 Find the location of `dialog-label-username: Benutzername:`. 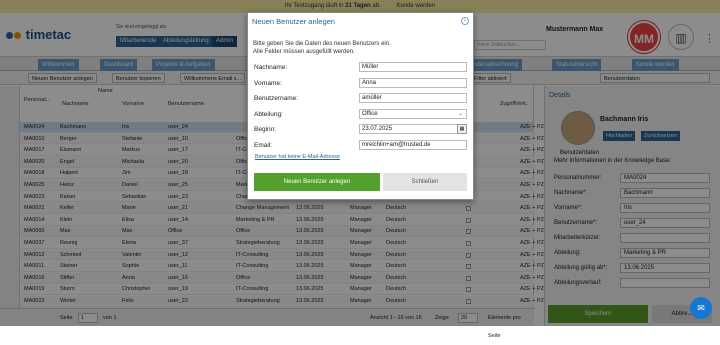

dialog-label-username: Benutzername: is located at coordinates (276, 99).